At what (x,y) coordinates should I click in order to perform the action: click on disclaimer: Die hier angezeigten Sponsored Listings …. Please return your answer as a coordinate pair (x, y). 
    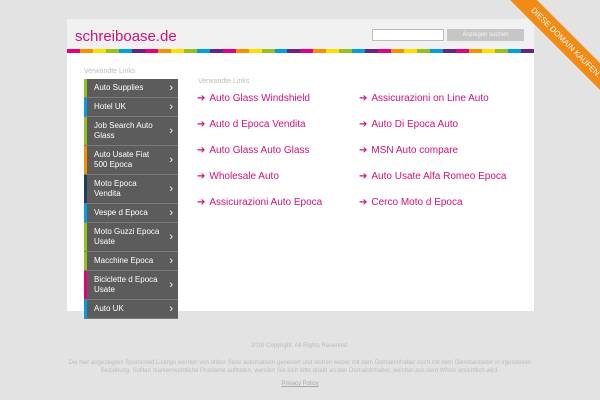
    Looking at the image, I should click on (300, 367).